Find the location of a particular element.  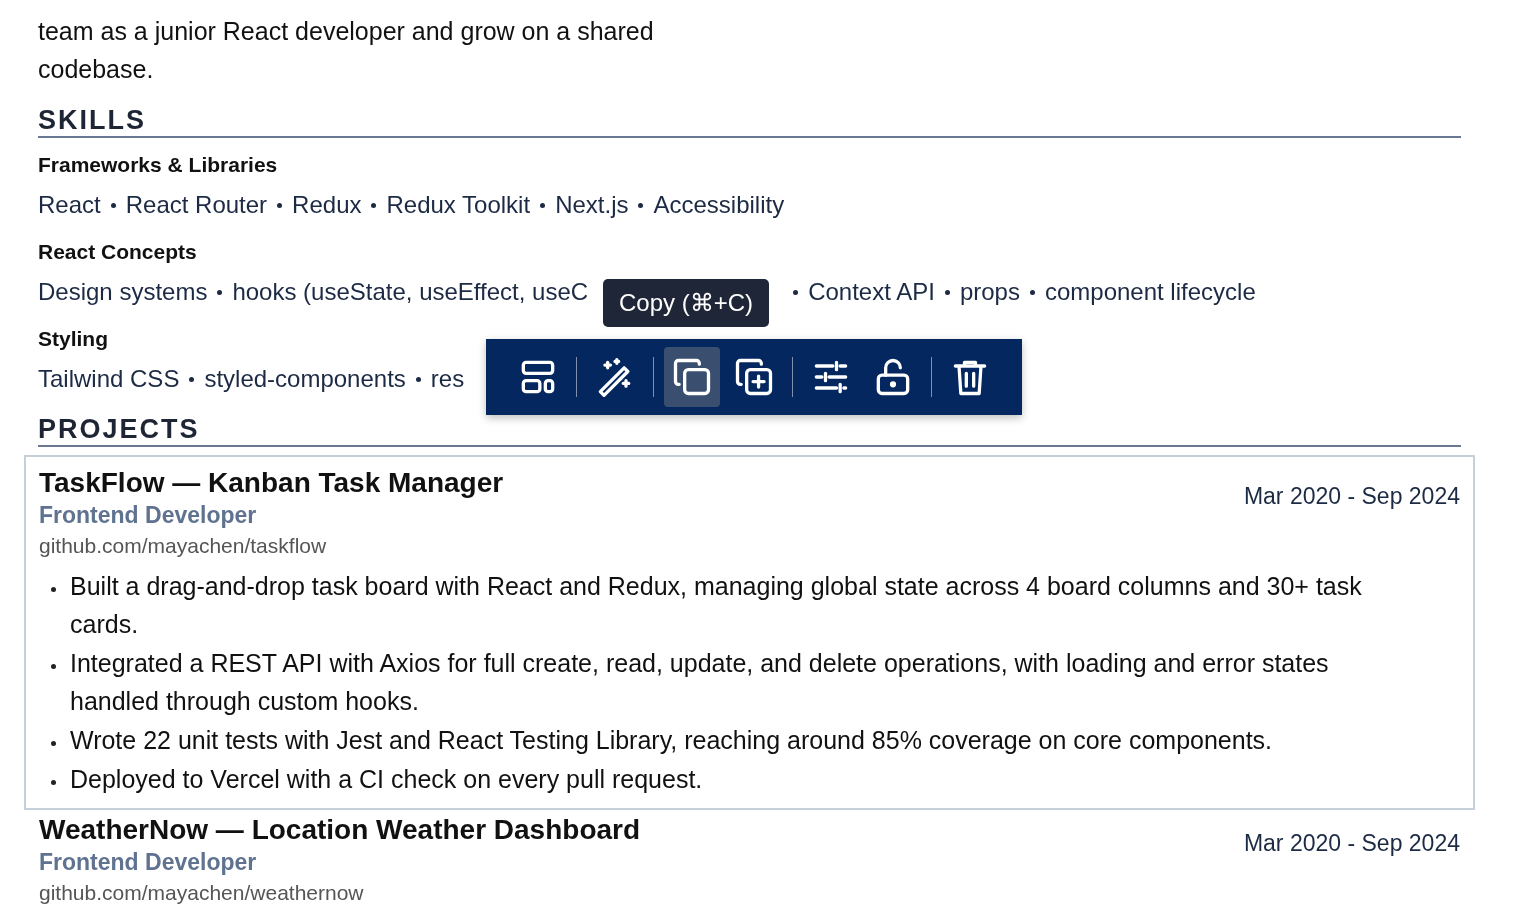

tooltip: Copy (⌘+C) is located at coordinates (686, 303).